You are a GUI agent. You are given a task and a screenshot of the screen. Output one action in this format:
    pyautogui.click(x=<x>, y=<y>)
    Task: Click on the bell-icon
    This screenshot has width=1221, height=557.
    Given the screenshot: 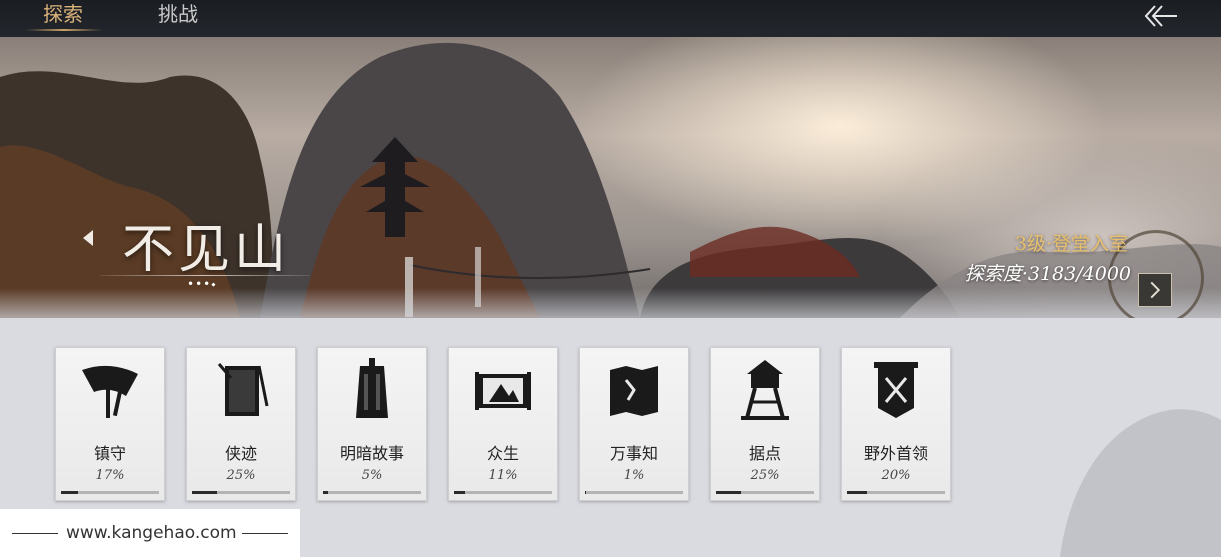 What is the action you would take?
    pyautogui.click(x=372, y=388)
    